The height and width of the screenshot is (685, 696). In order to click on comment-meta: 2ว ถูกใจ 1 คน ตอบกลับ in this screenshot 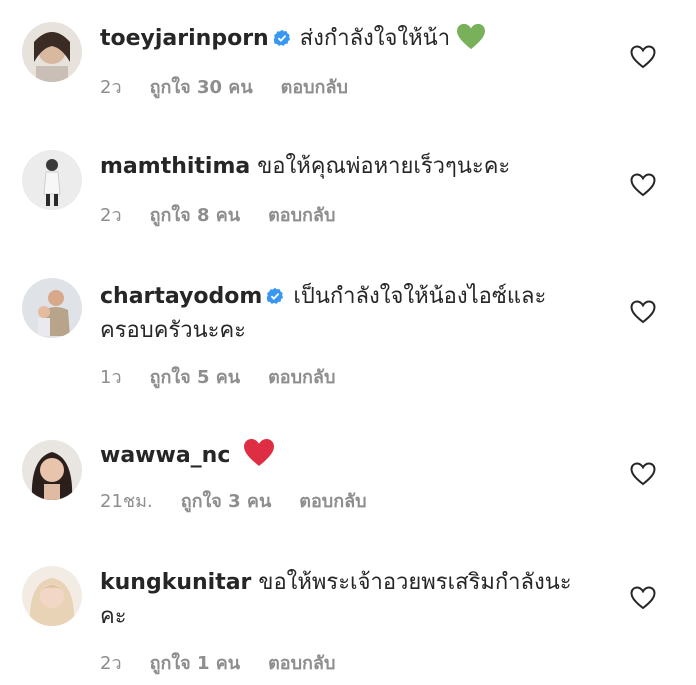, I will do `click(231, 662)`.